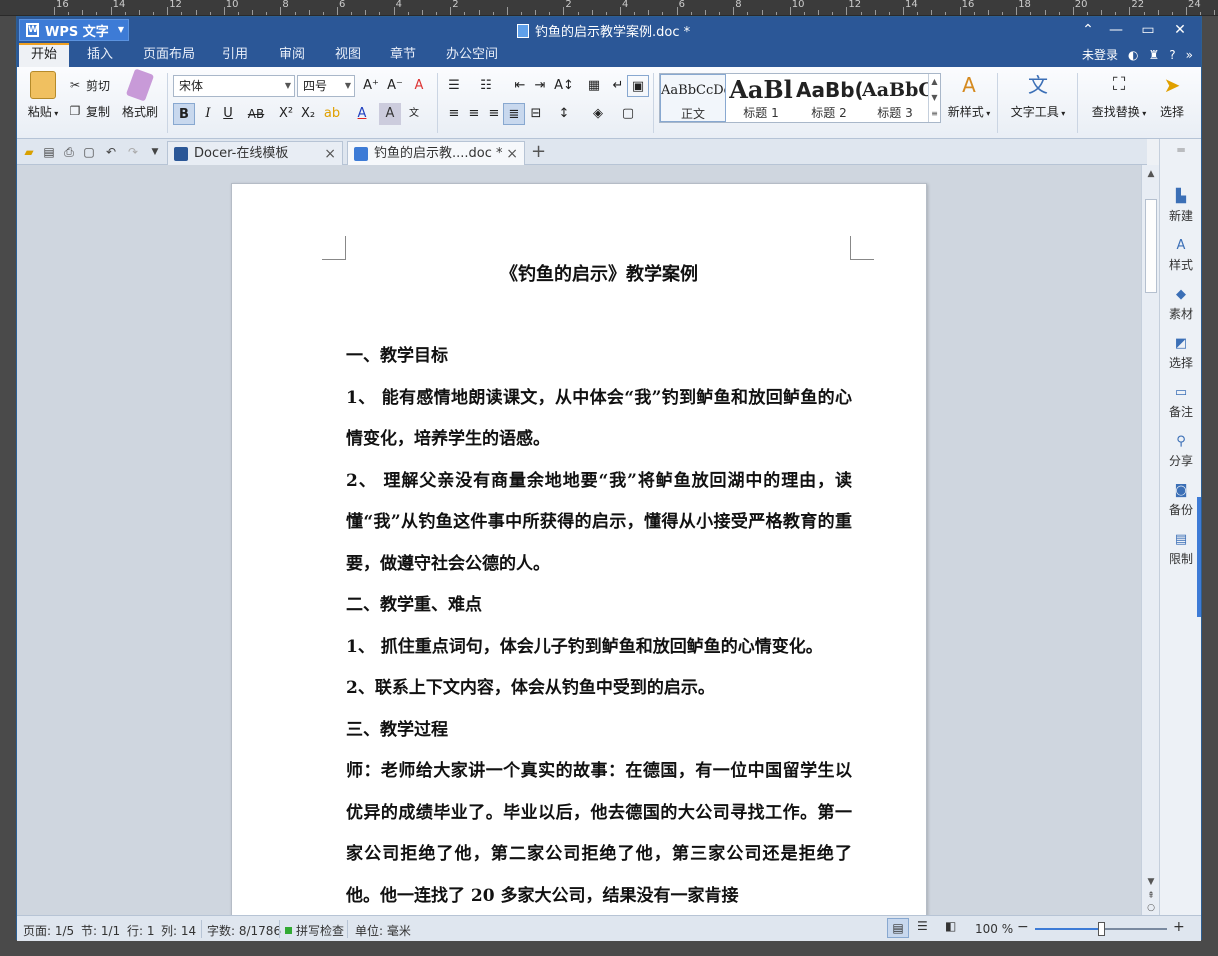 This screenshot has width=1218, height=956. Describe the element at coordinates (390, 114) in the screenshot. I see `char-shading-icon: A` at that location.